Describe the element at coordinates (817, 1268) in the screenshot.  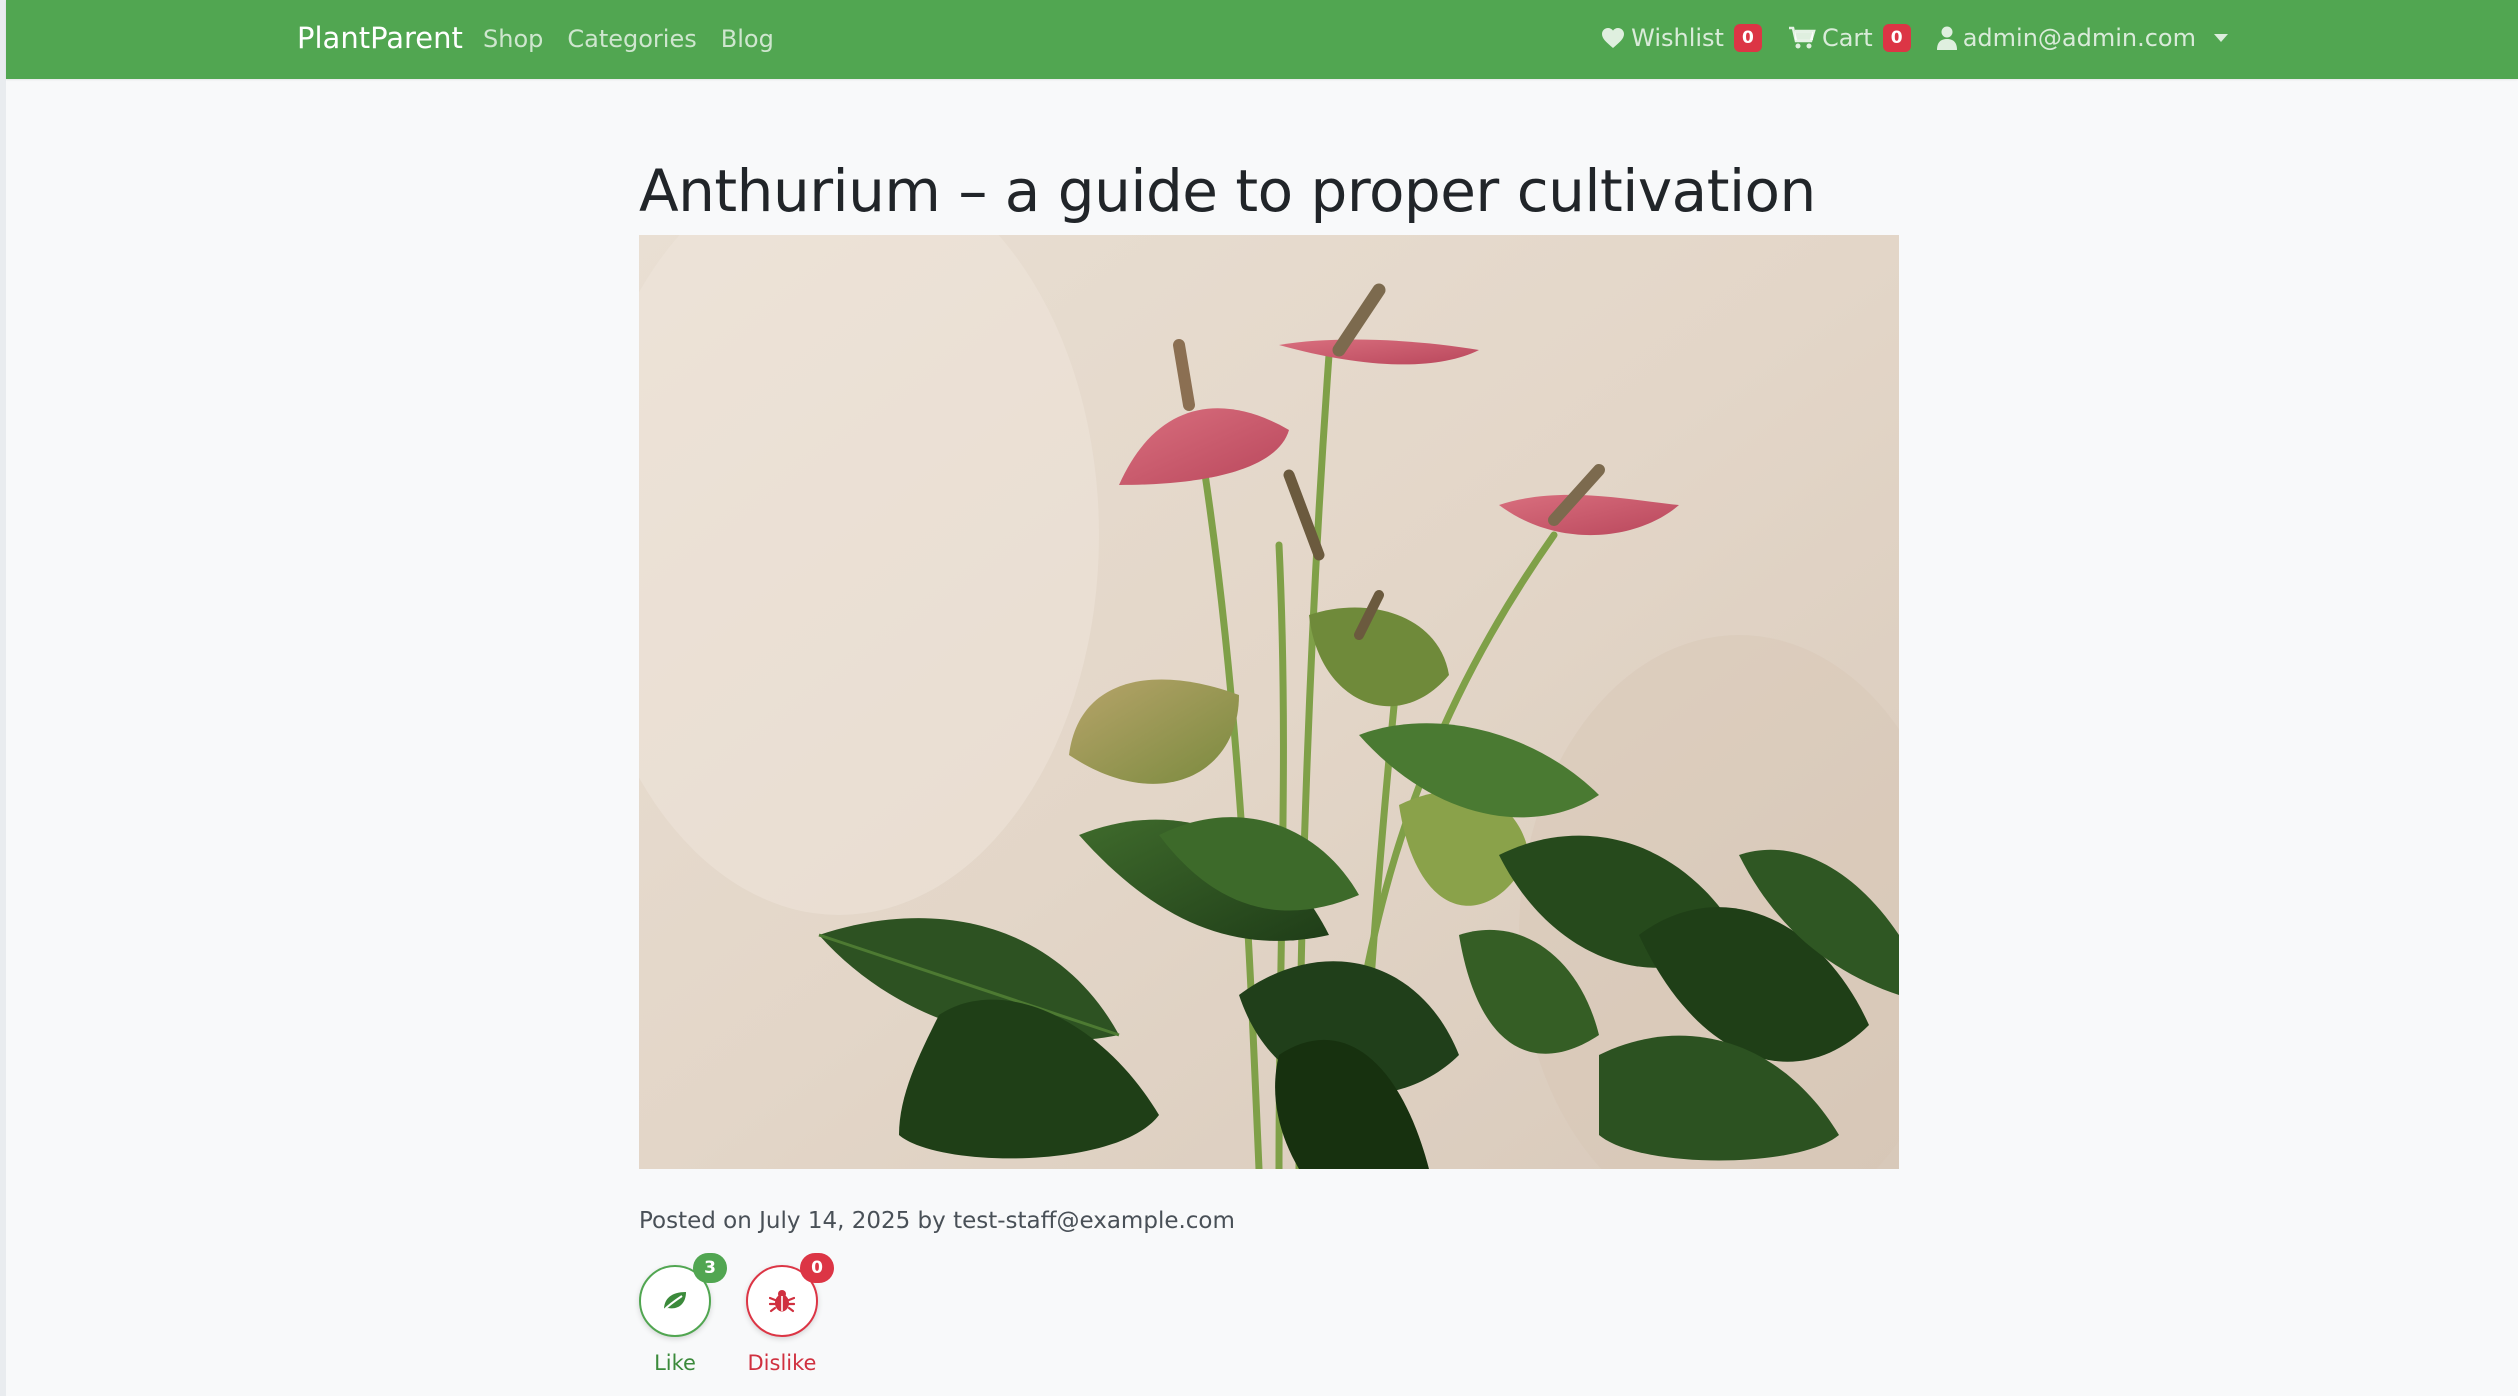
I see `dislike-count-badge: 0` at that location.